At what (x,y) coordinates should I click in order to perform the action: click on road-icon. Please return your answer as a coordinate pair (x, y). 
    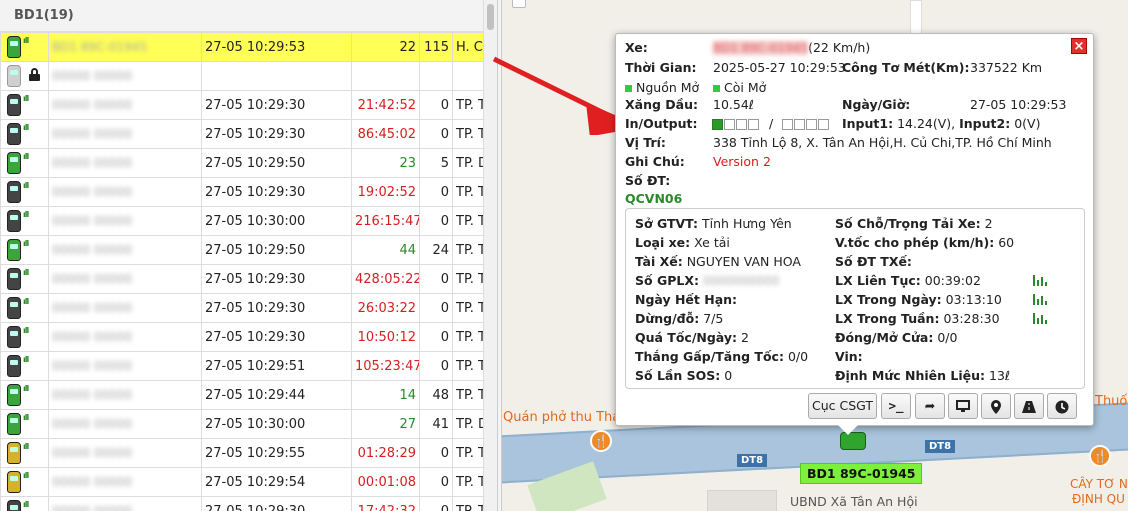
    Looking at the image, I should click on (1029, 406).